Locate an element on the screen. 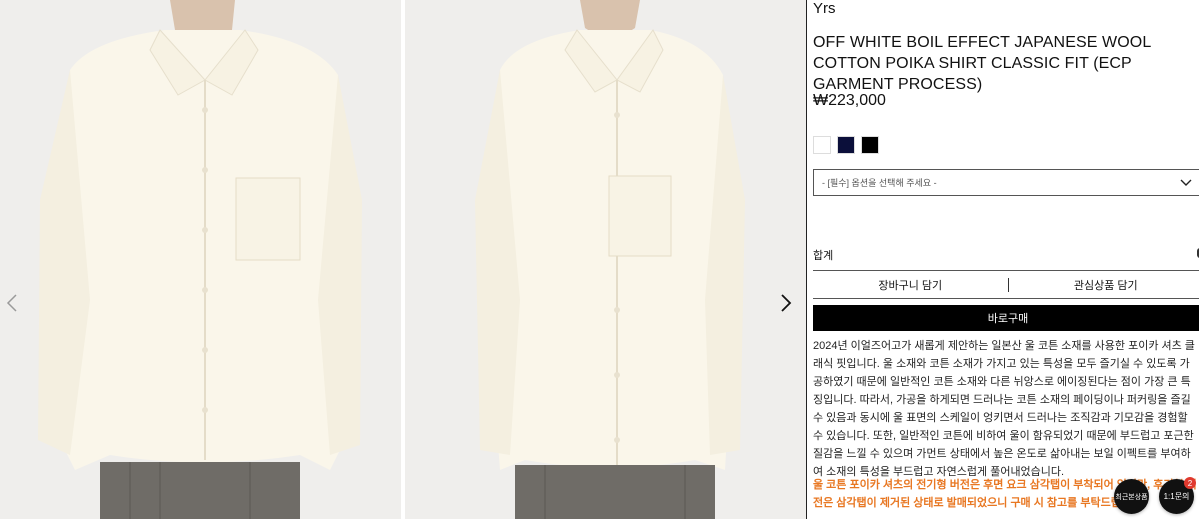 The height and width of the screenshot is (519, 1199). gallery-prev-button is located at coordinates (12, 303).